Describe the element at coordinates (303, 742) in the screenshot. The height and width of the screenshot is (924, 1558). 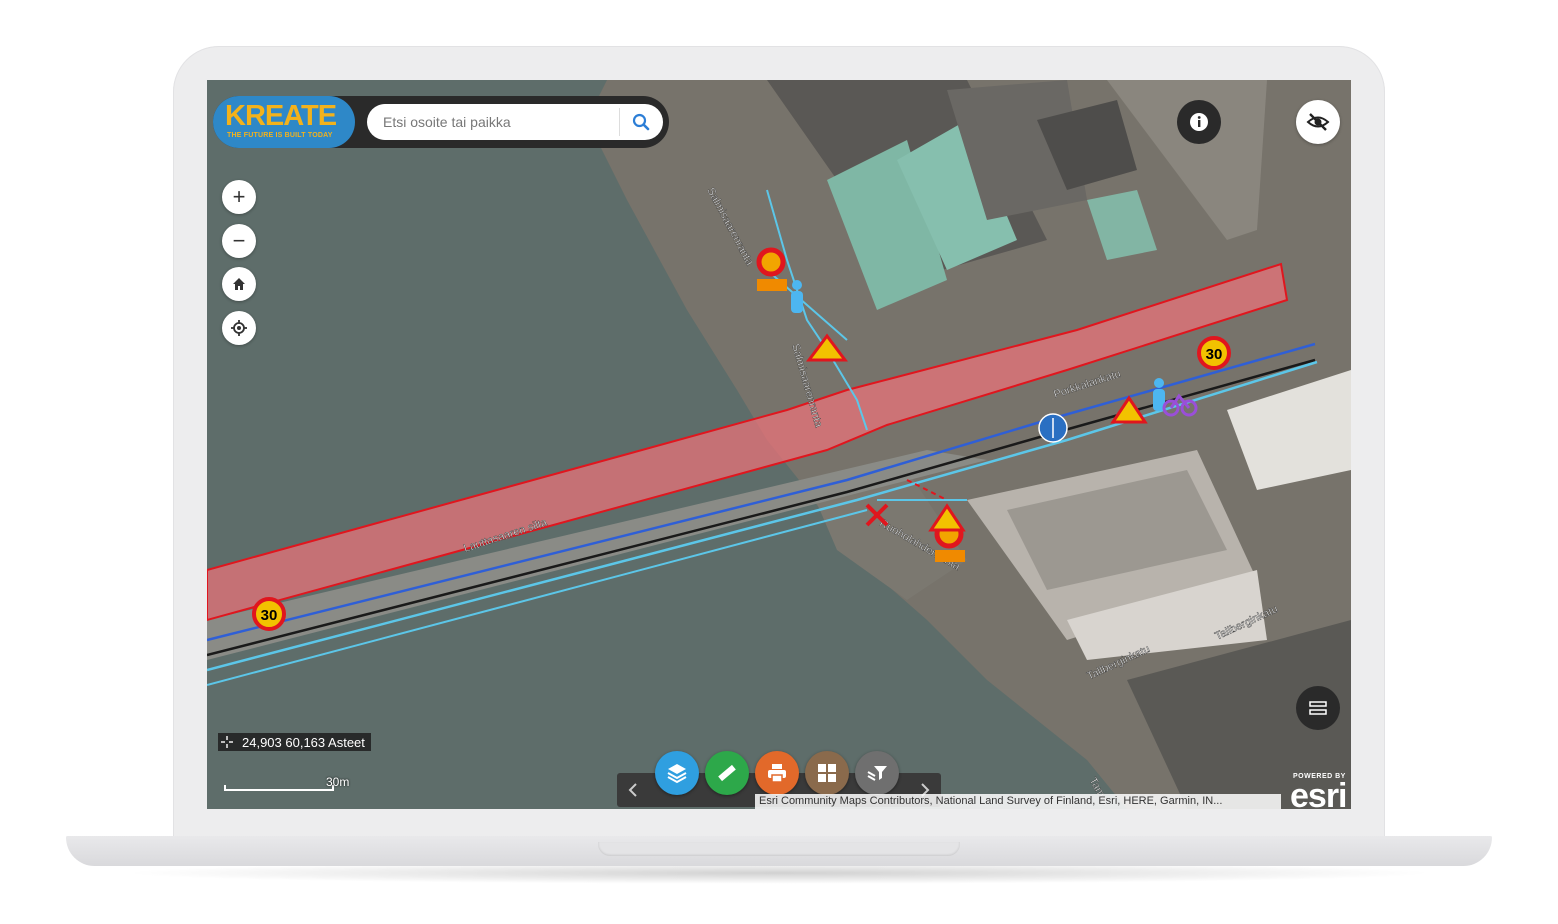
I see `coordinate-text: 24,903 60,163 Asteet` at that location.